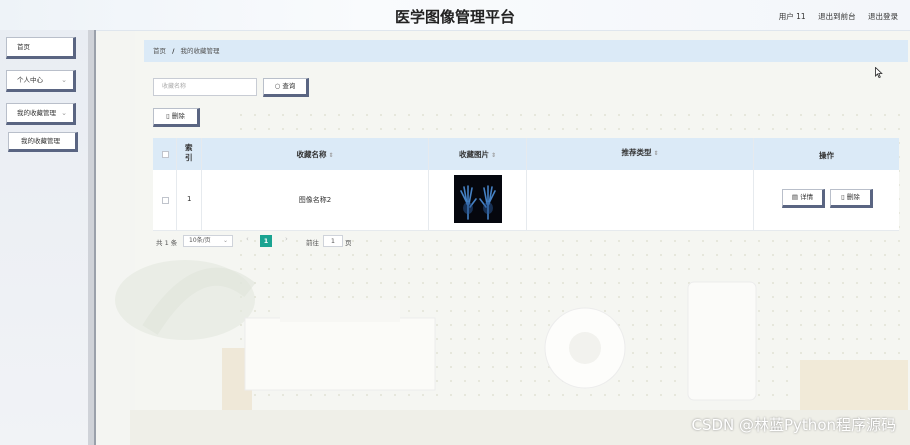 Image resolution: width=910 pixels, height=445 pixels. I want to click on xray-hands-image, so click(478, 199).